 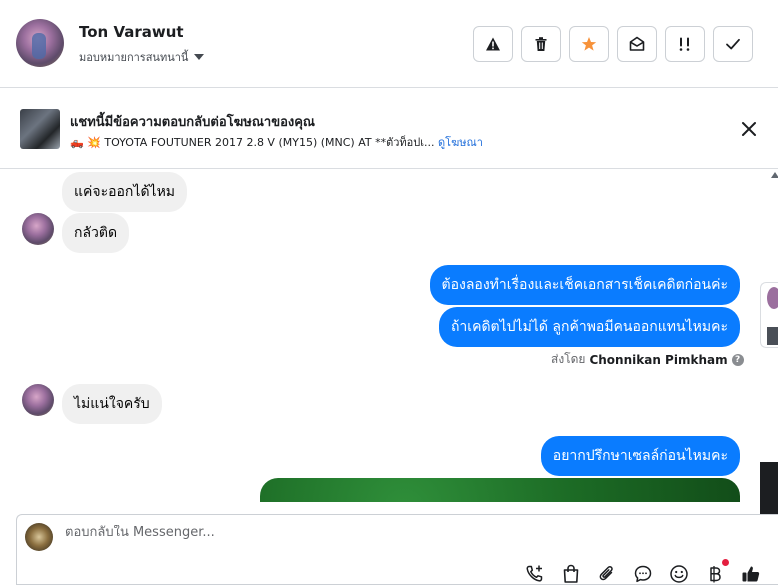 What do you see at coordinates (737, 359) in the screenshot?
I see `info-icon: ?` at bounding box center [737, 359].